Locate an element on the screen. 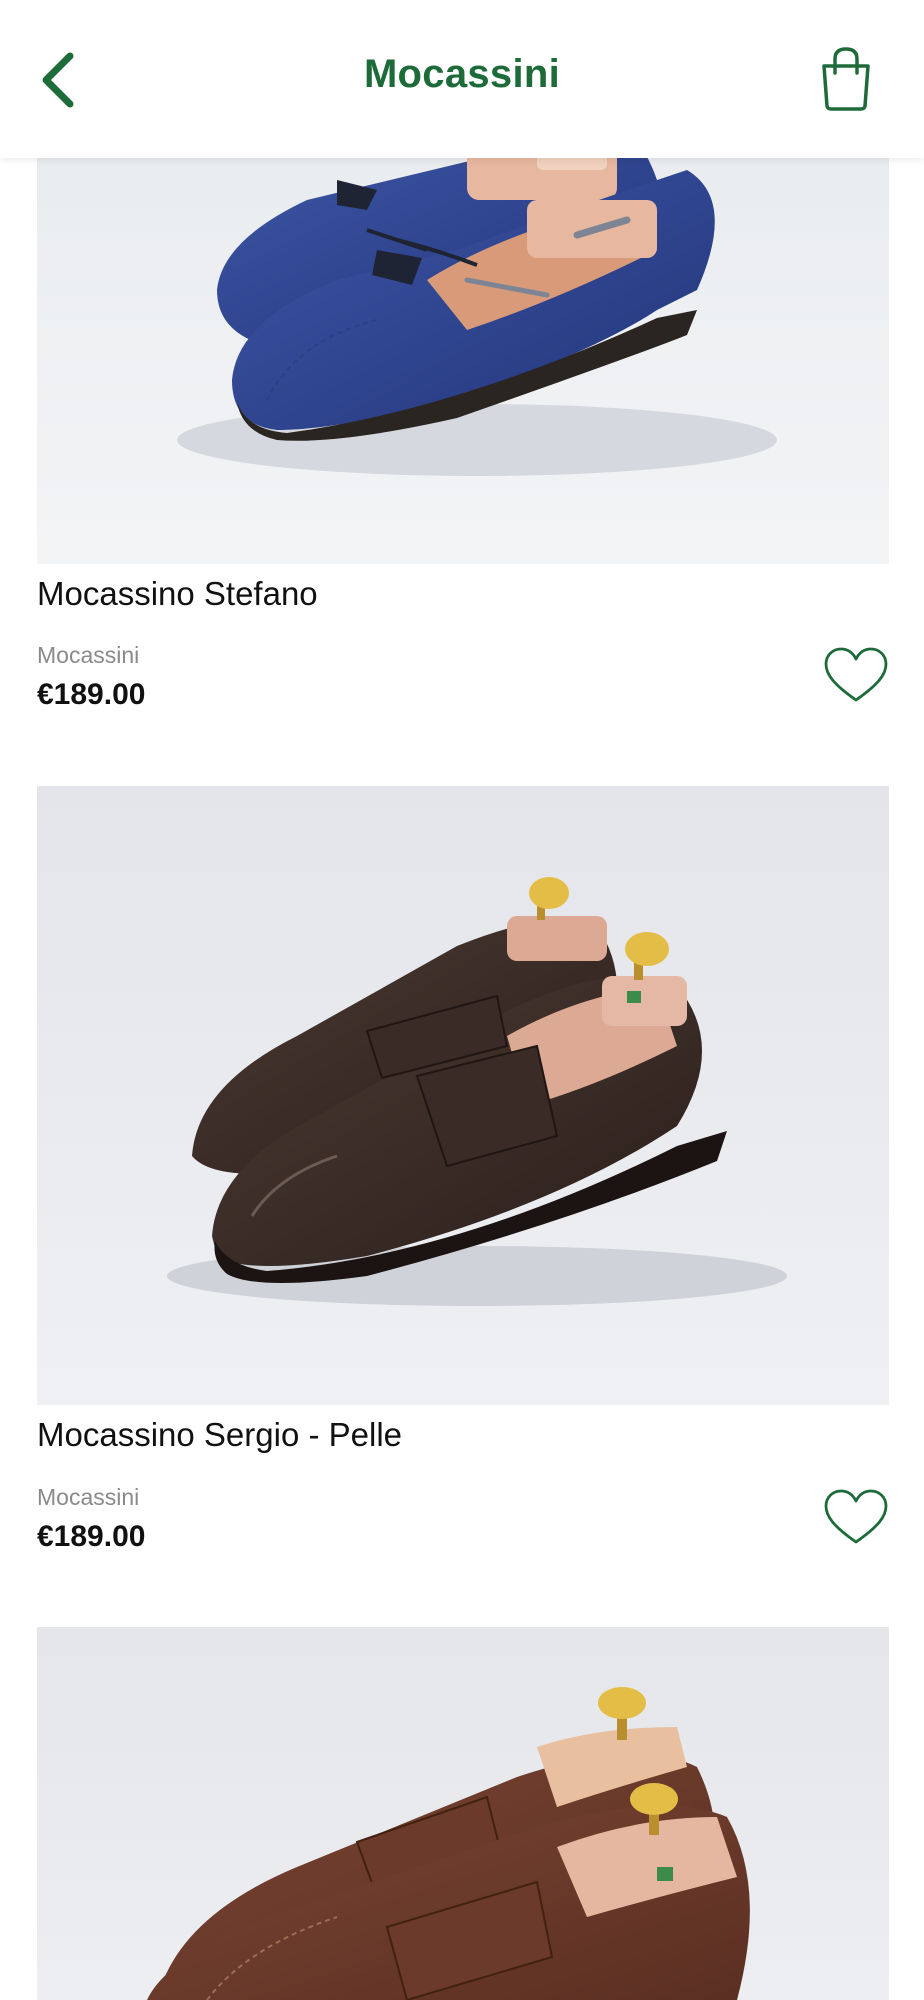  page-title: Mocassini is located at coordinates (462, 74).